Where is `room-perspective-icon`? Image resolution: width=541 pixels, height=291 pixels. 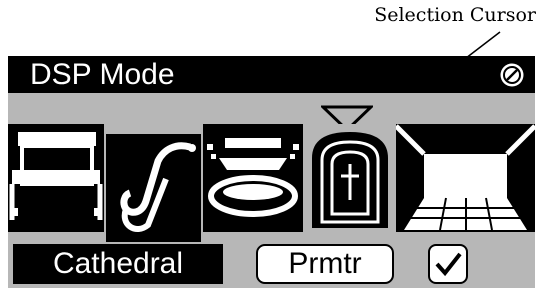
room-perspective-icon is located at coordinates (465, 178).